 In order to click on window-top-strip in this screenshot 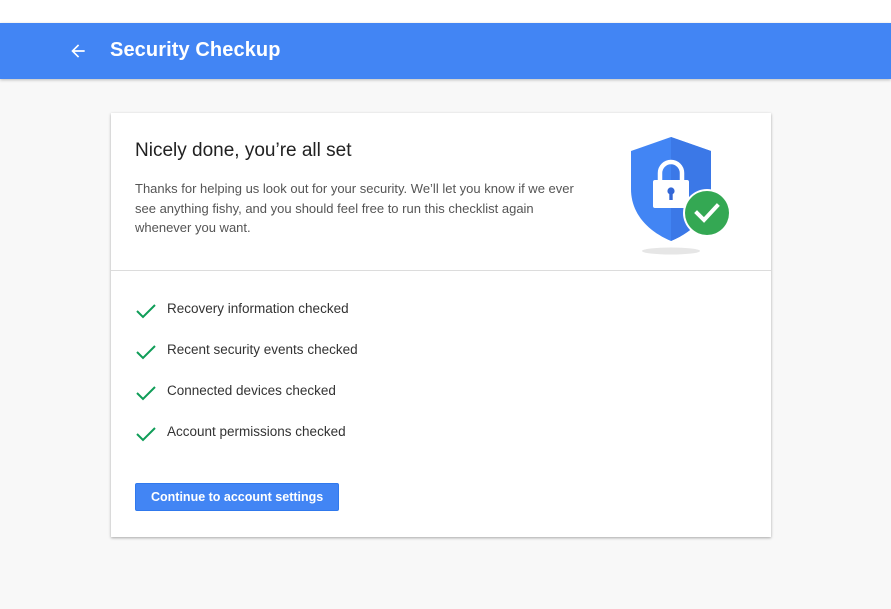, I will do `click(445, 11)`.